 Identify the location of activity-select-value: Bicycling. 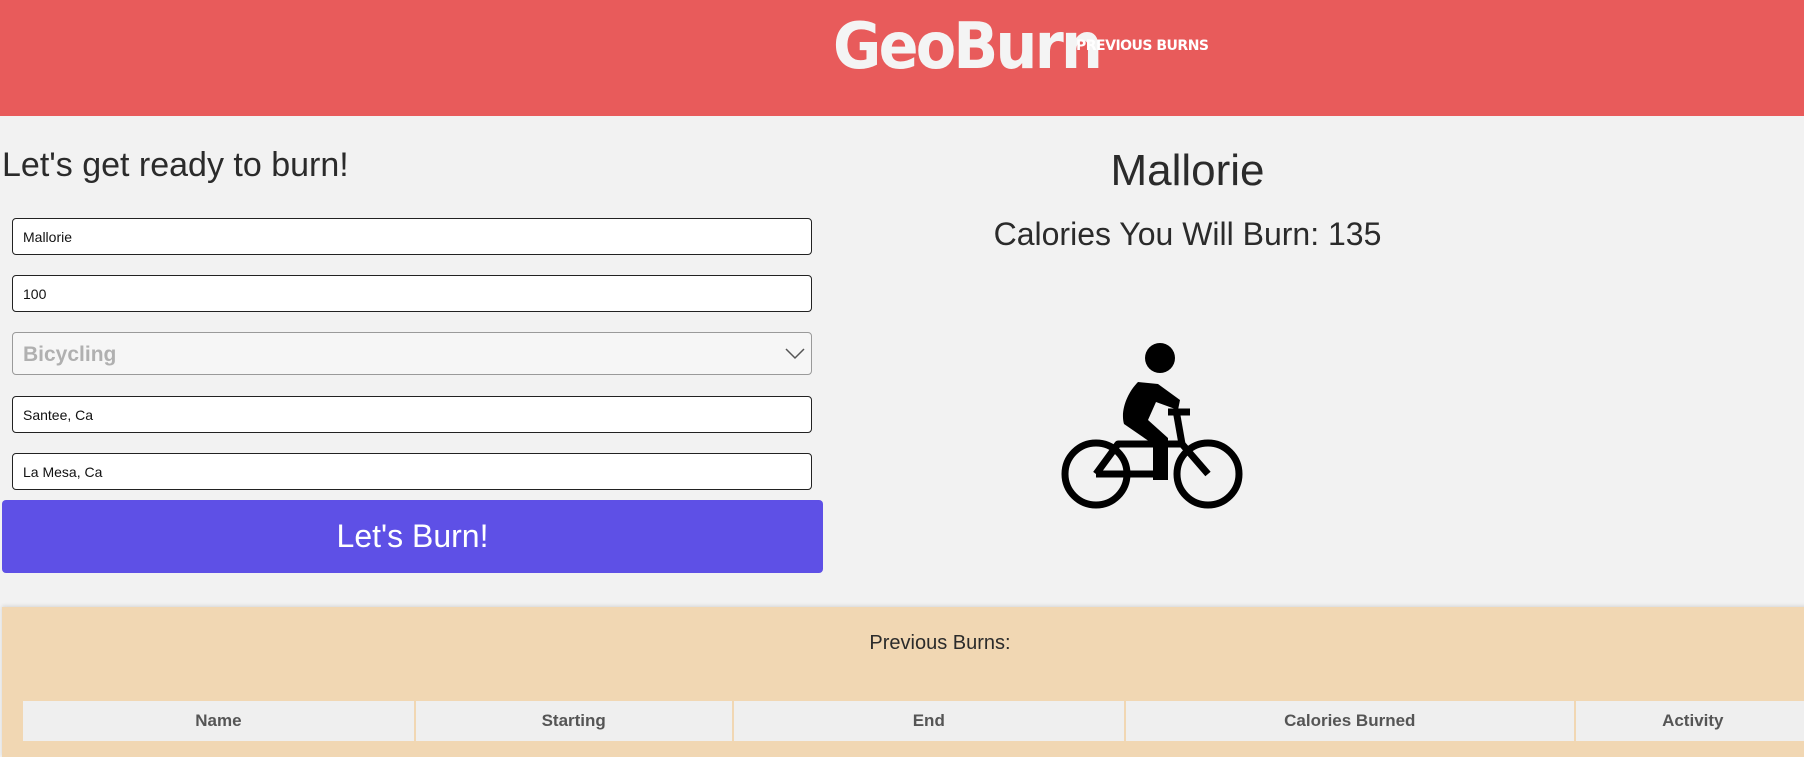
(70, 354).